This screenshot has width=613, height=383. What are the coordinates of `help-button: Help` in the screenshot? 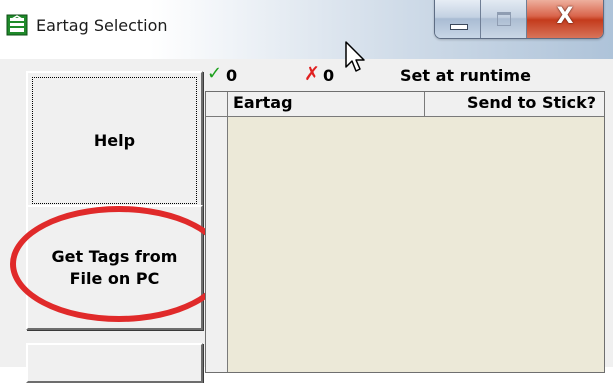 It's located at (114, 140).